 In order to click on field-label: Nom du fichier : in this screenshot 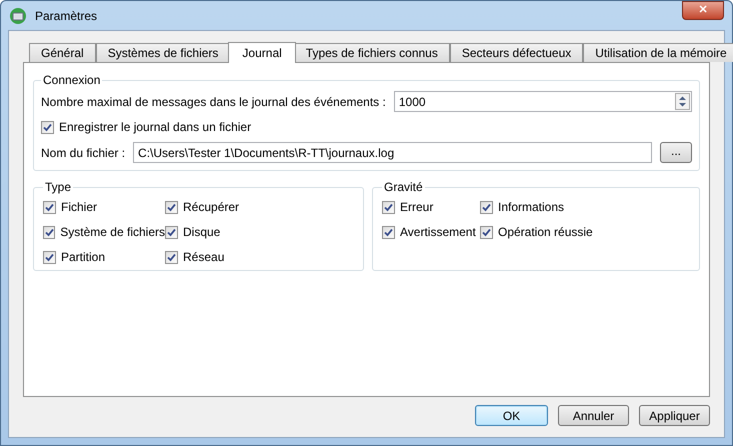, I will do `click(83, 153)`.